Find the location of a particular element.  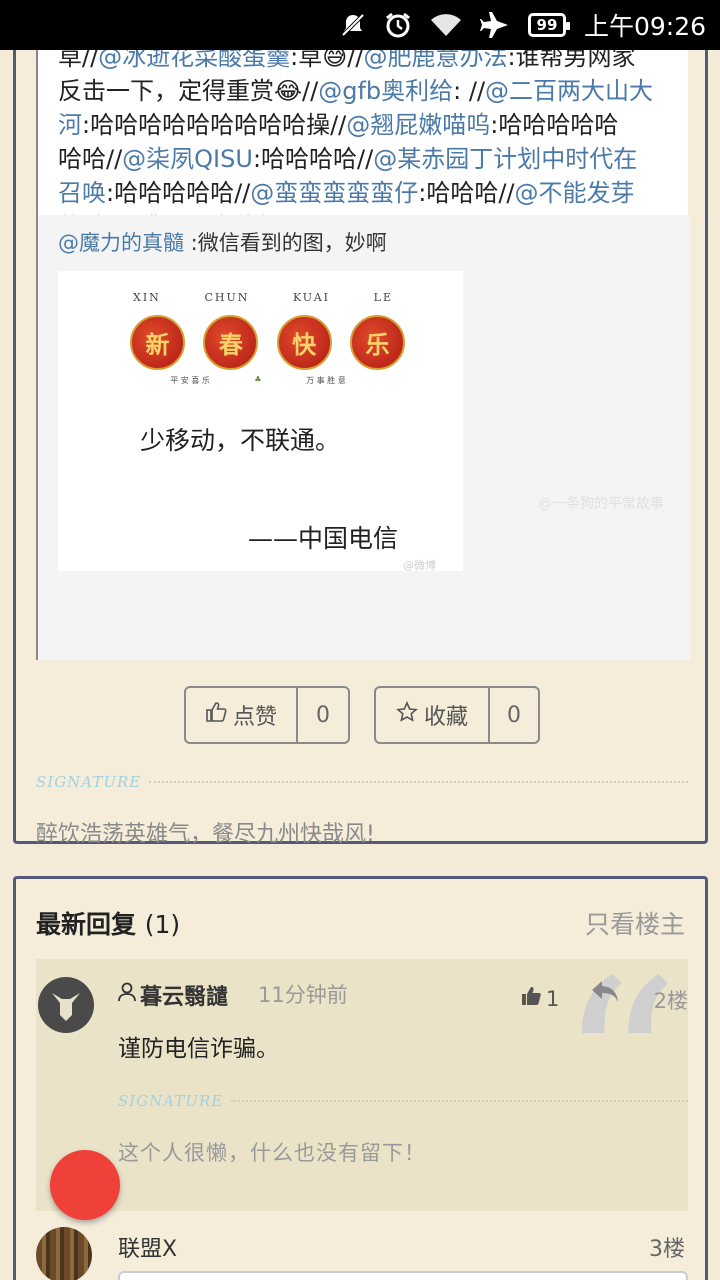

quote-segment: : // is located at coordinates (469, 91).